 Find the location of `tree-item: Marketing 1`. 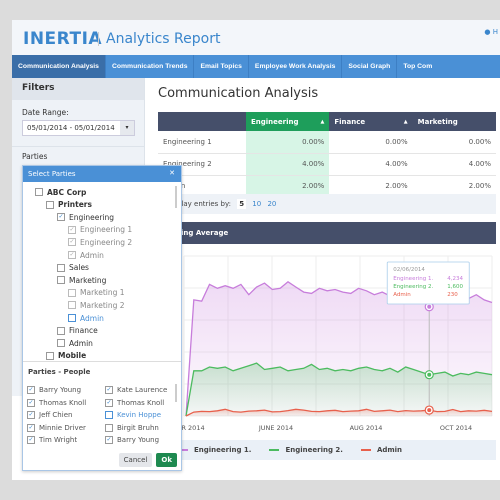

tree-item: Marketing 1 is located at coordinates (96, 293).